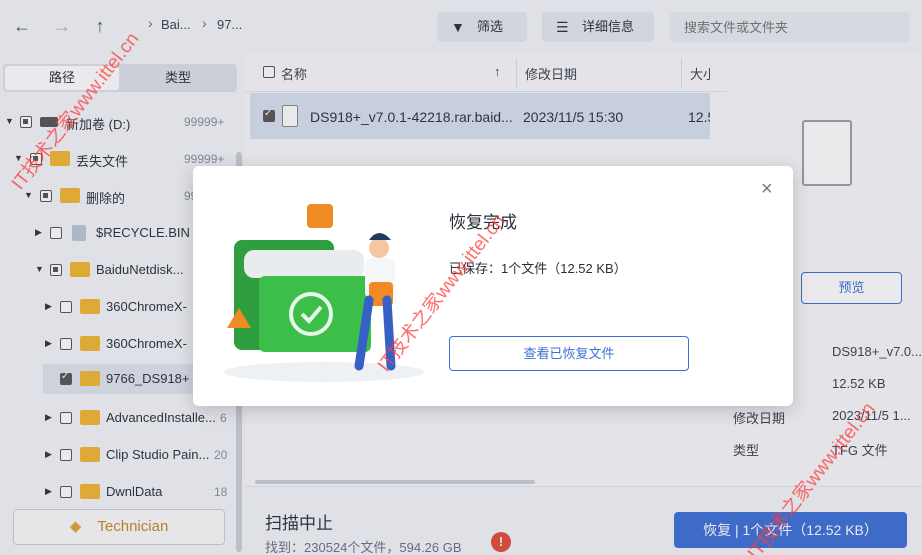 This screenshot has height=555, width=922. Describe the element at coordinates (483, 222) in the screenshot. I see `dialog-title: 恢复完成` at that location.